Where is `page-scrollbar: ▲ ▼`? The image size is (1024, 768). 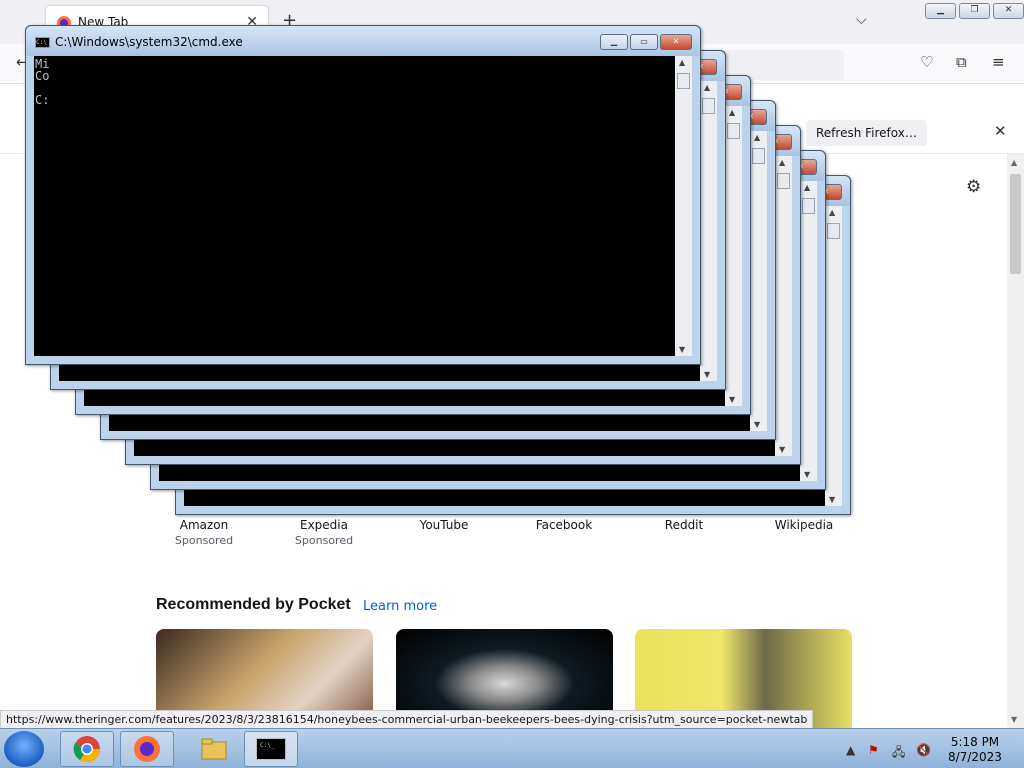
page-scrollbar: ▲ ▼ is located at coordinates (1015, 441).